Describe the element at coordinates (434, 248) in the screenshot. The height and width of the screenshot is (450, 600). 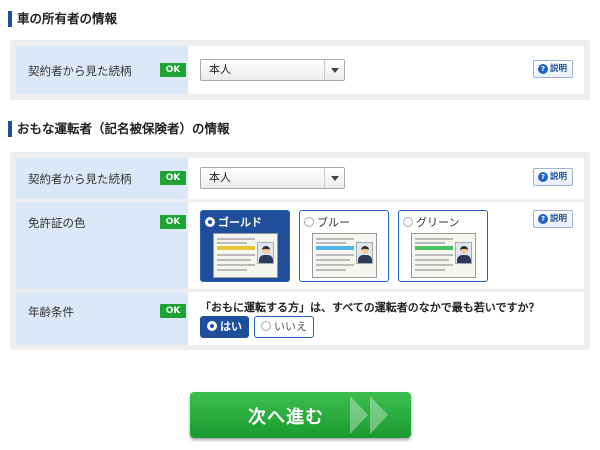
I see `license-band-green` at that location.